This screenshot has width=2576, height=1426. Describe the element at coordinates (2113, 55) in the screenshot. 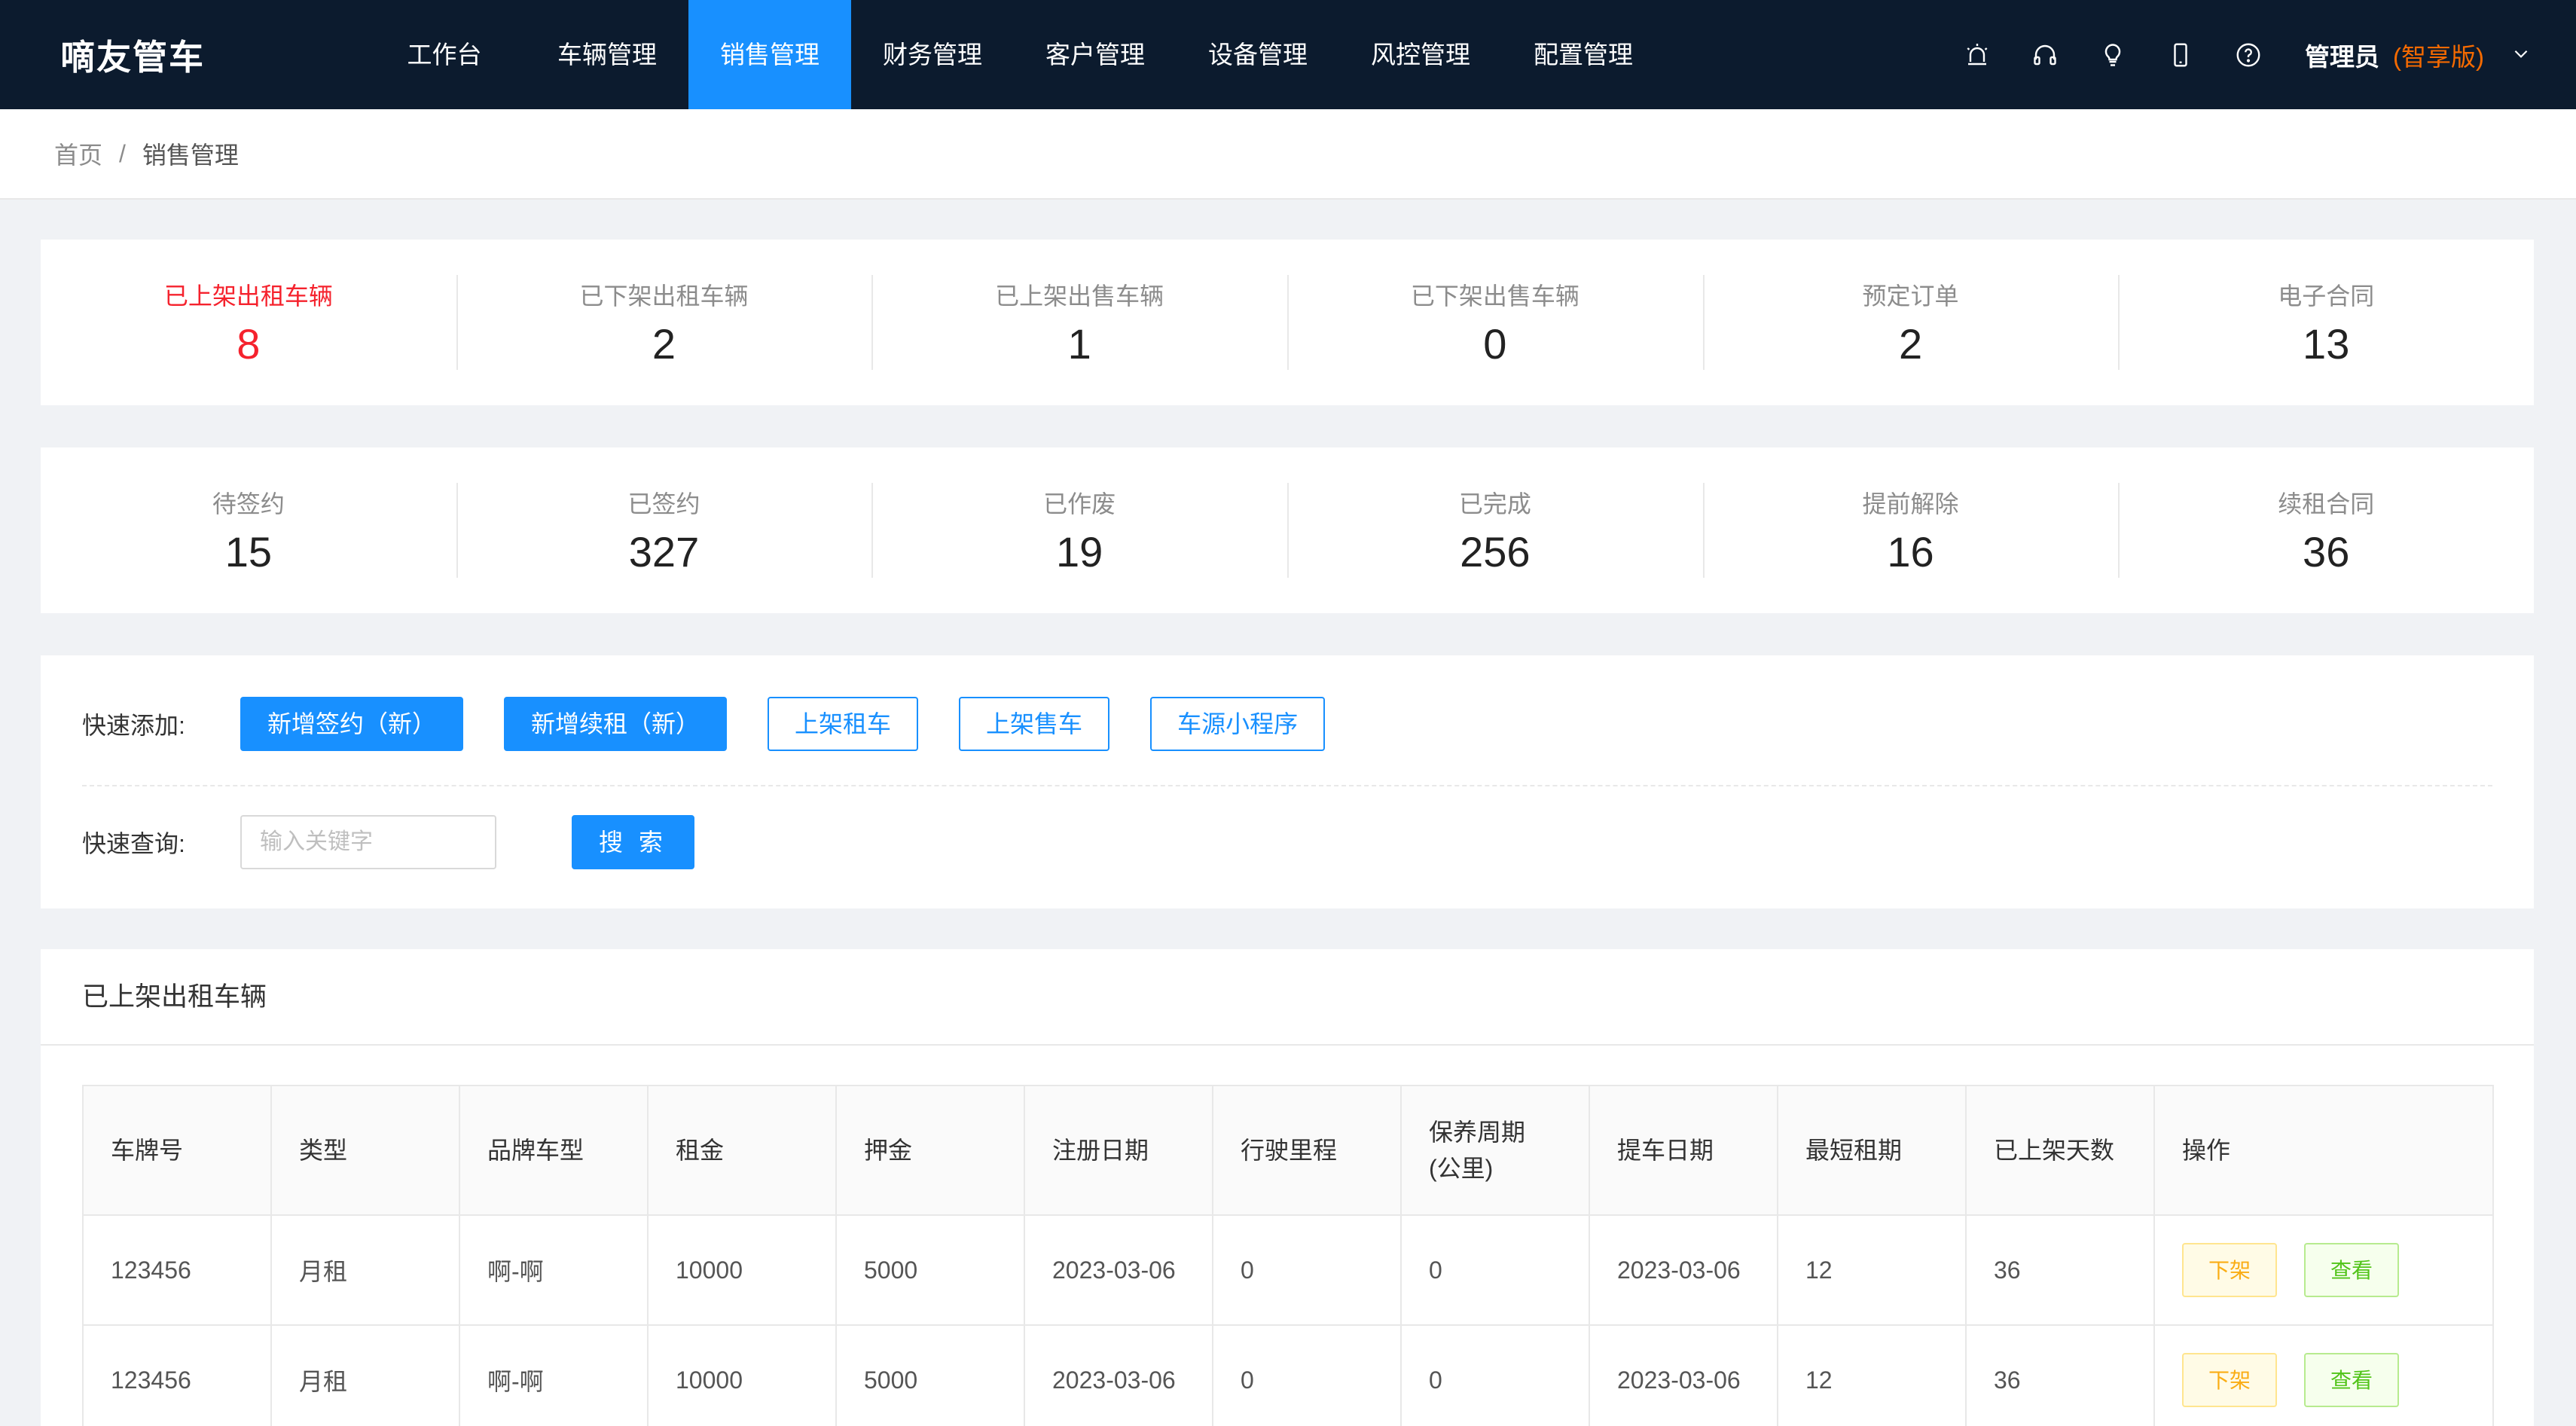

I see `lightbulb-icon` at that location.